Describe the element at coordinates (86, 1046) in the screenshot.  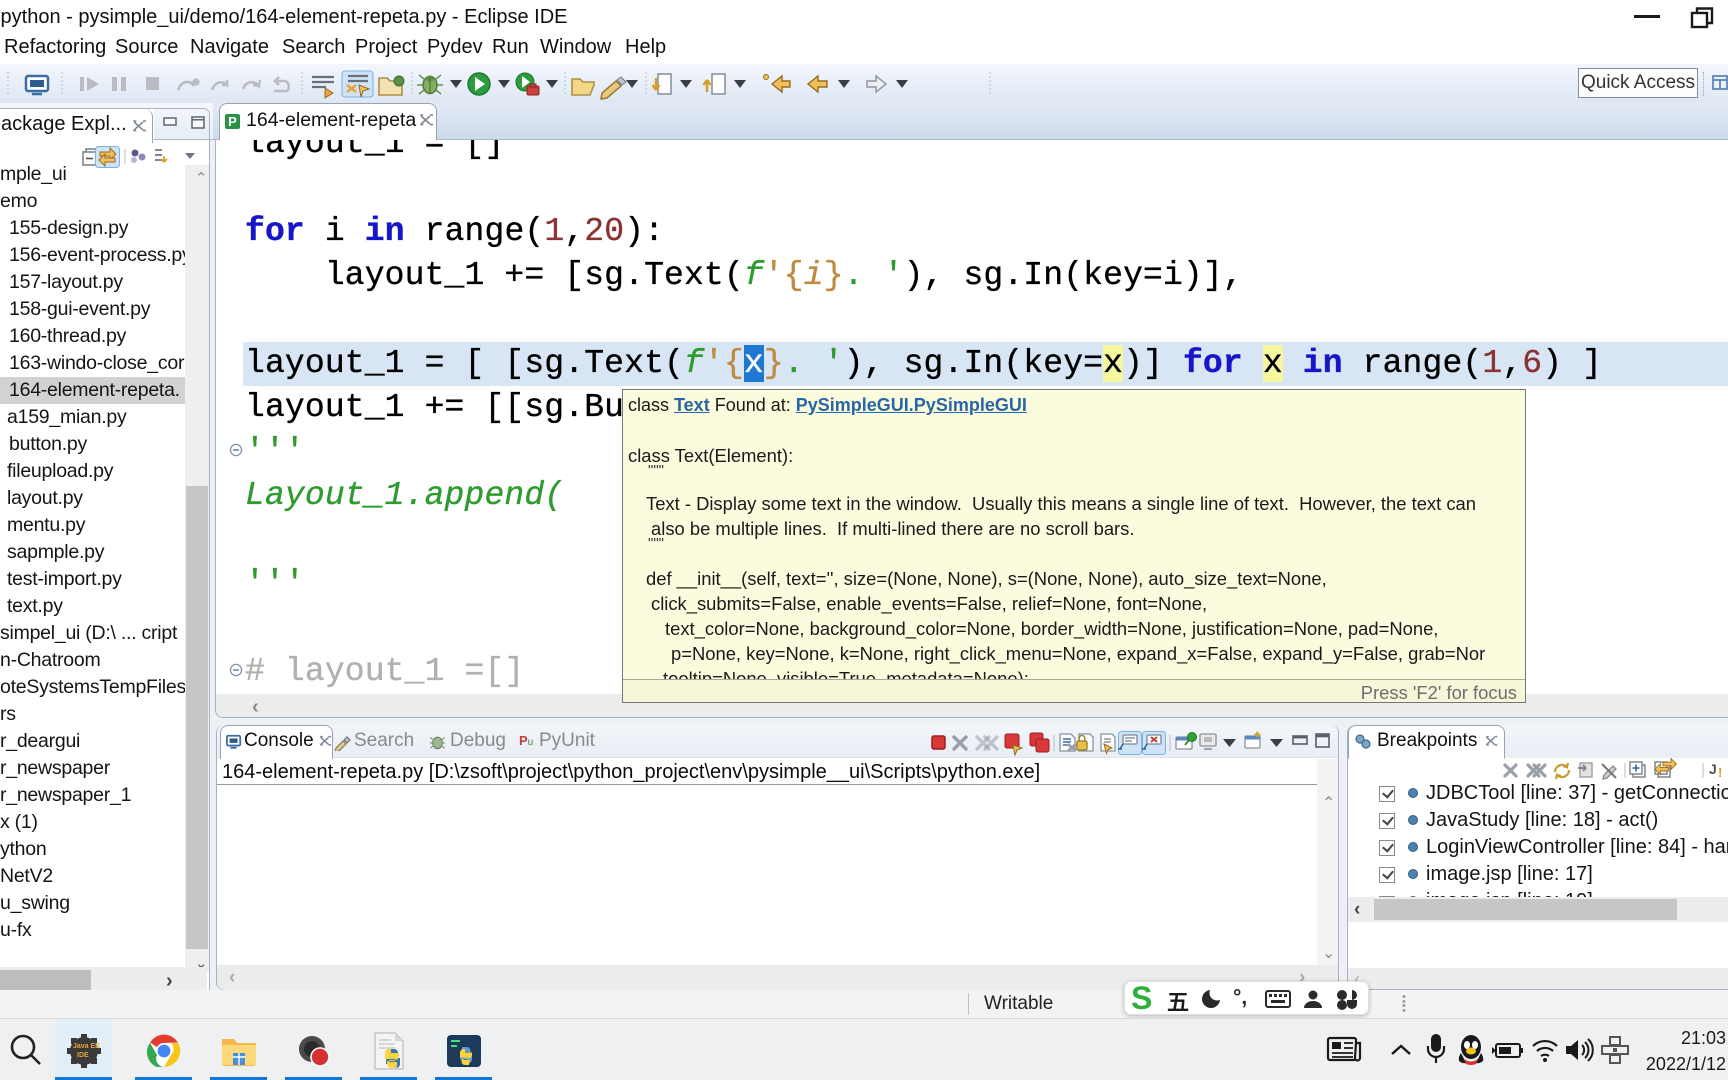
I see `svg-text: Java EE` at that location.